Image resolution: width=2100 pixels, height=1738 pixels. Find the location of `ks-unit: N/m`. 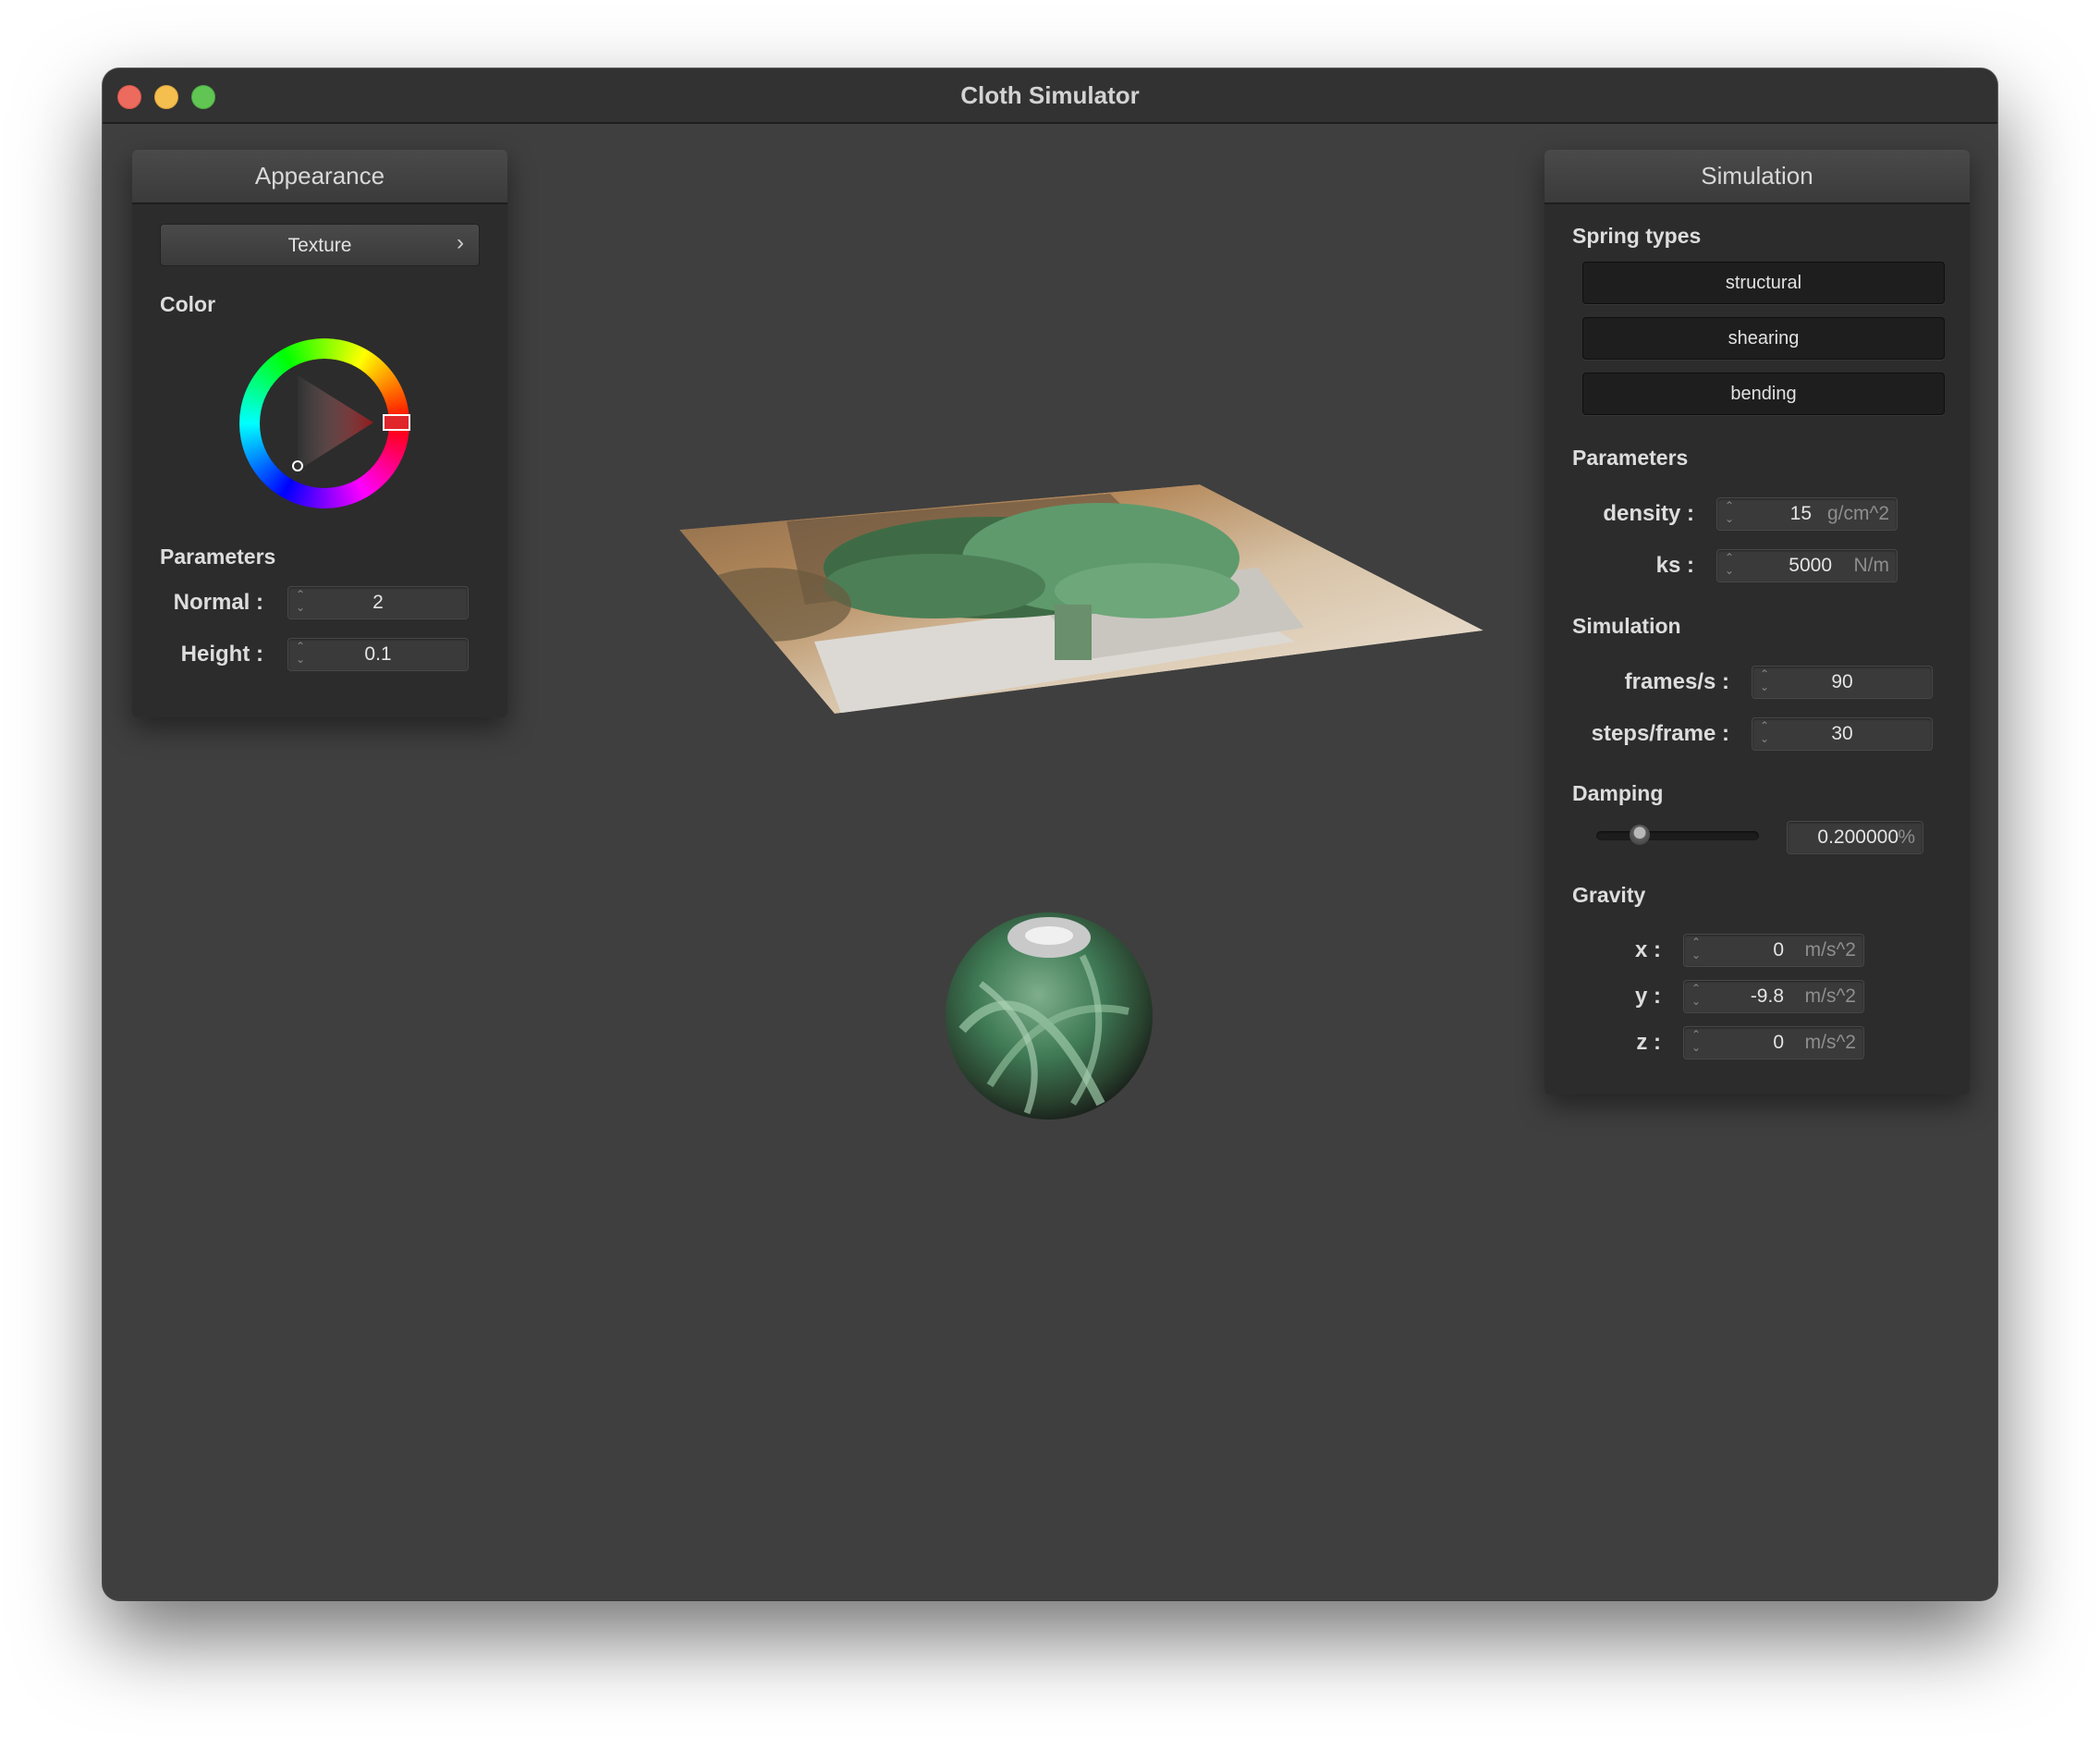

ks-unit: N/m is located at coordinates (1872, 565).